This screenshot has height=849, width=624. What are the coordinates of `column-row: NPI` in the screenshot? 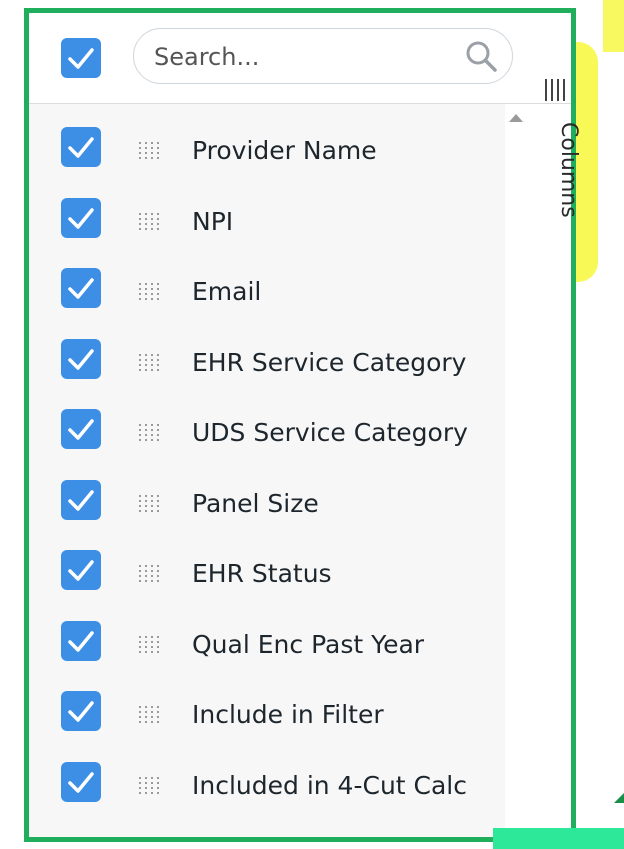 It's located at (267, 222).